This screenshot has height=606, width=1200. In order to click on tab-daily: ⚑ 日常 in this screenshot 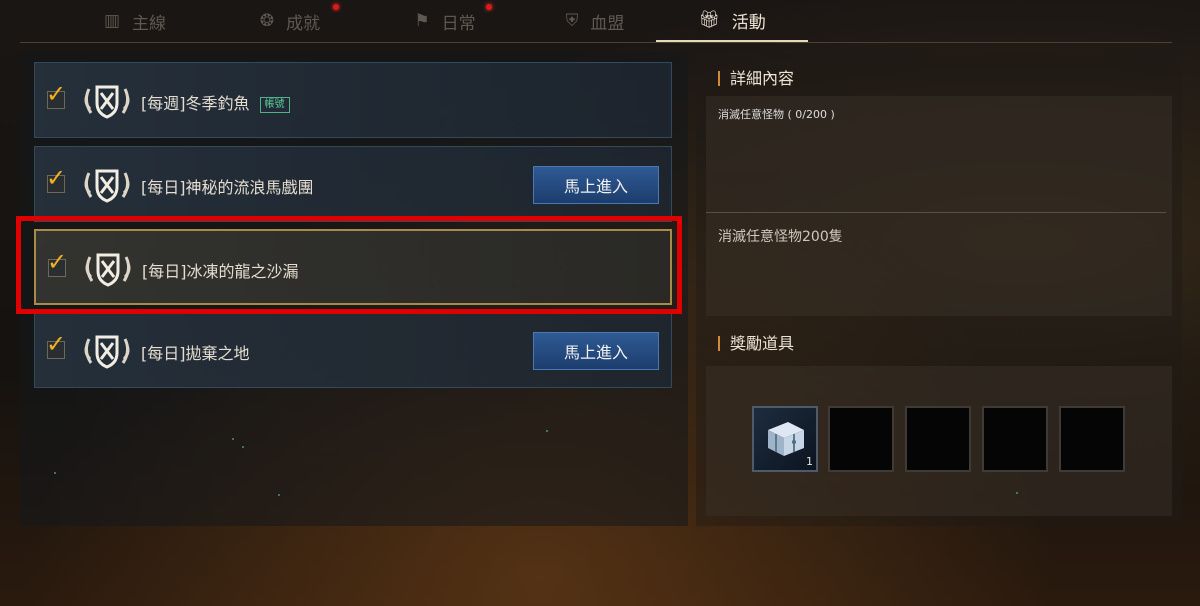, I will do `click(445, 21)`.